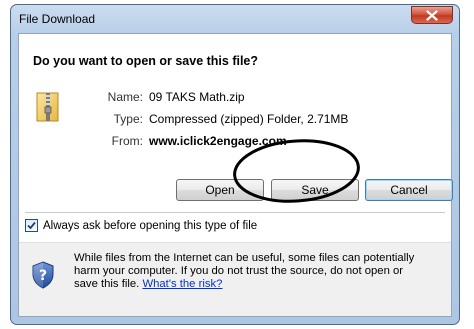 The height and width of the screenshot is (329, 474). Describe the element at coordinates (128, 119) in the screenshot. I see `file-type-label: Type:` at that location.